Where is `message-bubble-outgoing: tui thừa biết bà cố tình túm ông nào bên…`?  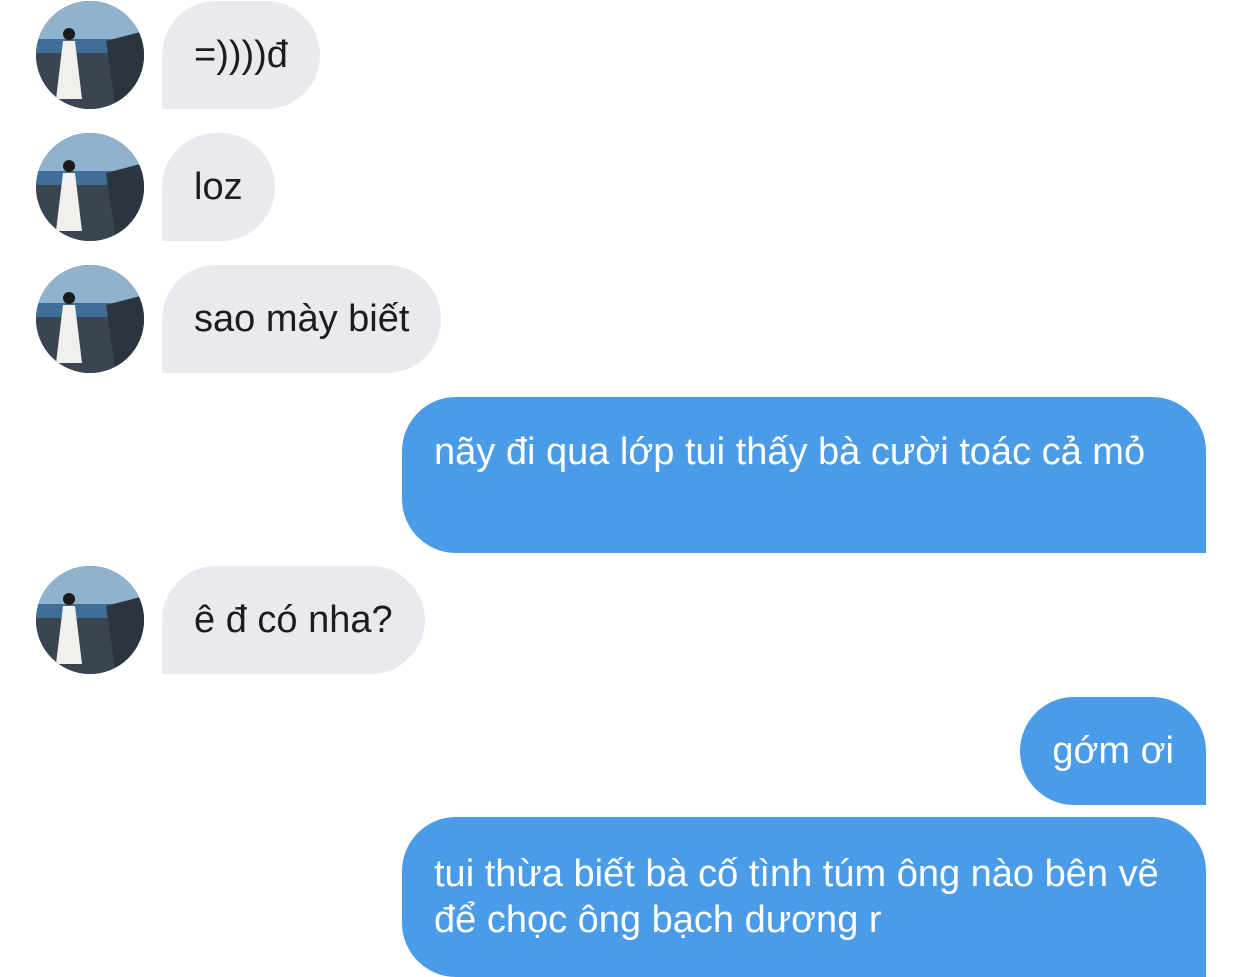
message-bubble-outgoing: tui thừa biết bà cố tình túm ông nào bên… is located at coordinates (804, 897).